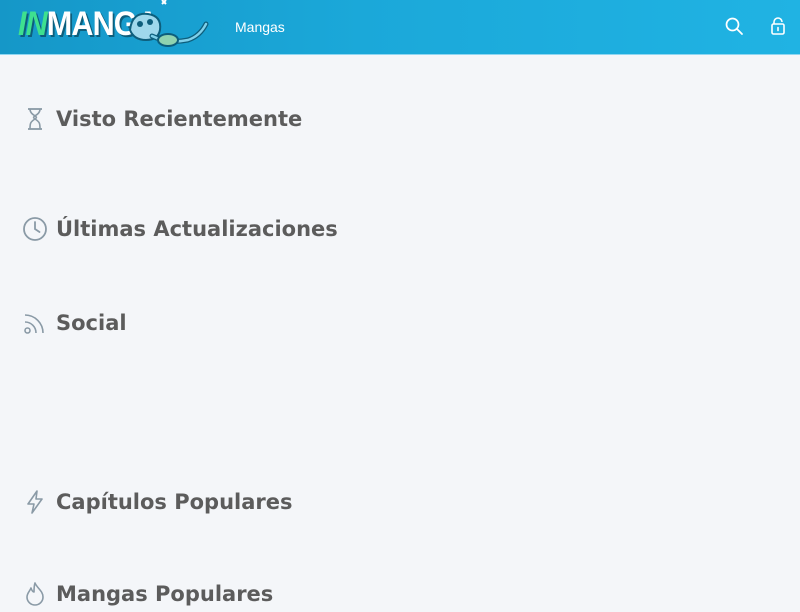 Image resolution: width=800 pixels, height=612 pixels. What do you see at coordinates (260, 27) in the screenshot?
I see `nav-link-mangas: Mangas` at bounding box center [260, 27].